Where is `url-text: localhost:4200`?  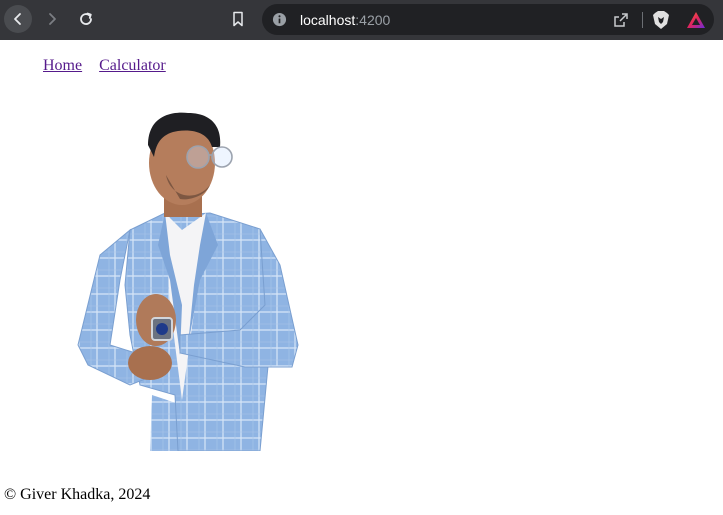
url-text: localhost:4200 is located at coordinates (345, 20).